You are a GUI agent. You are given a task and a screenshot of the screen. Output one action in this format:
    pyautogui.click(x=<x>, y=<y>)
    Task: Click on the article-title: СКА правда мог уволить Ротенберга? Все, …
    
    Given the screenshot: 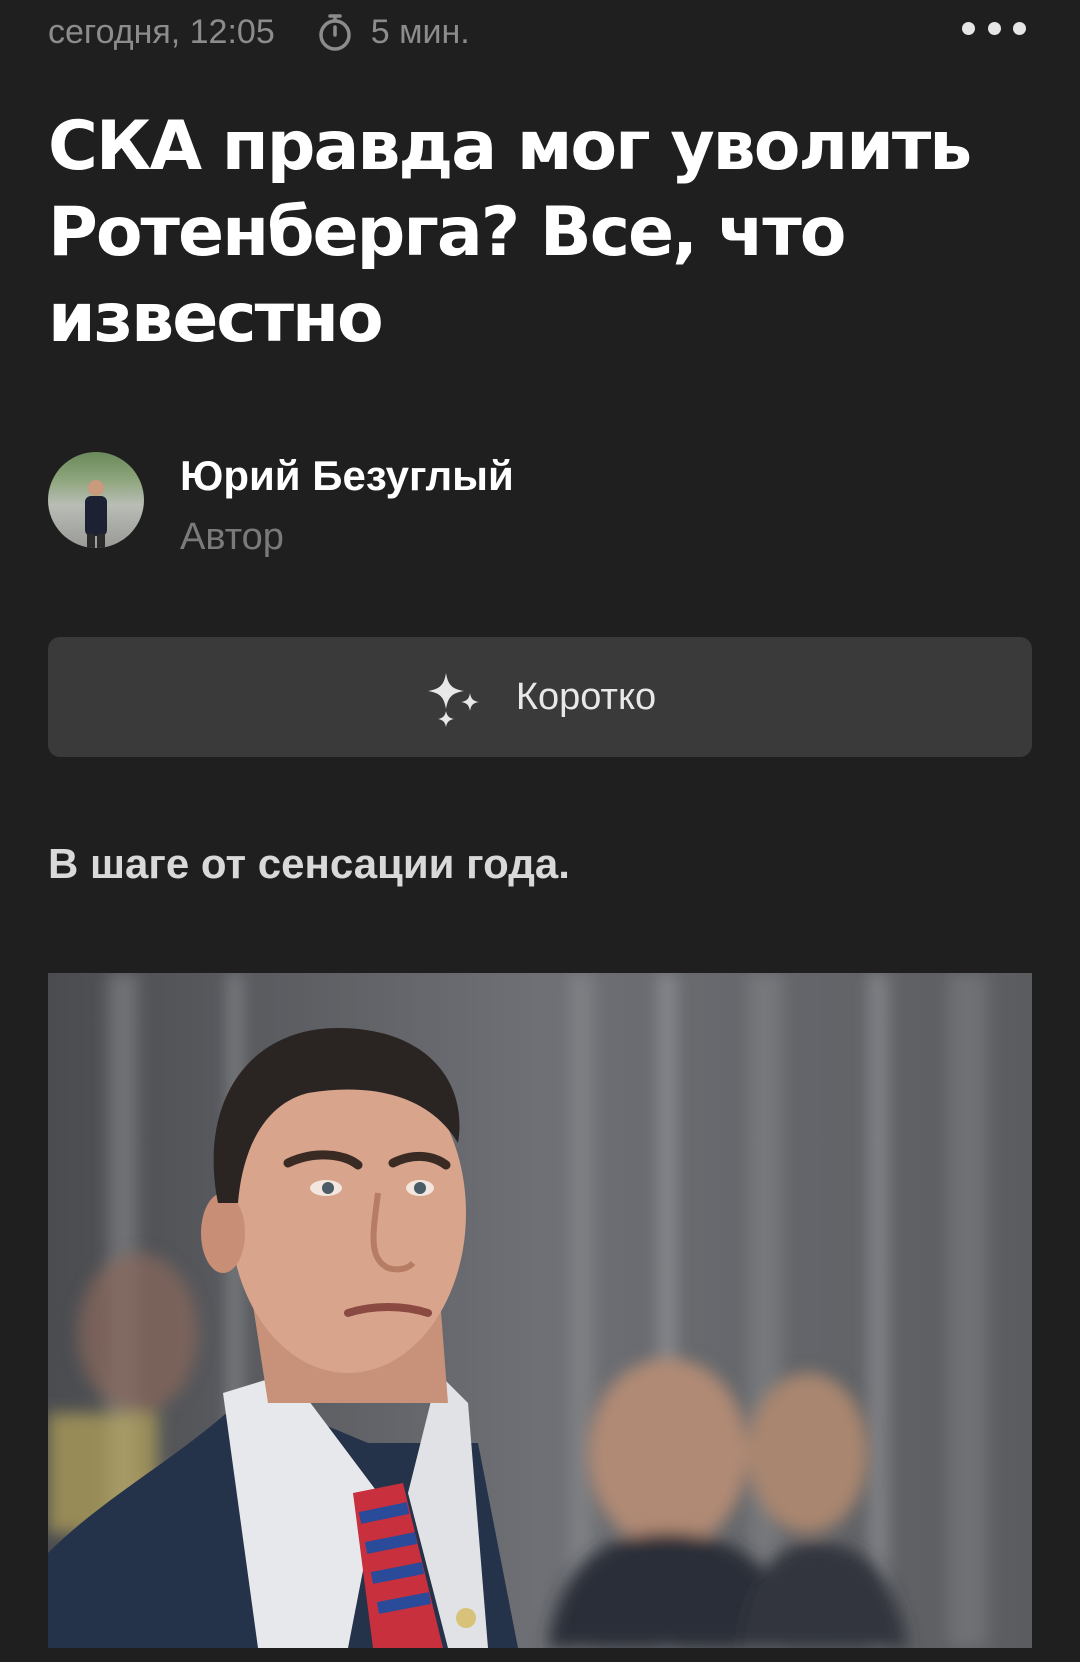 What is the action you would take?
    pyautogui.click(x=510, y=232)
    